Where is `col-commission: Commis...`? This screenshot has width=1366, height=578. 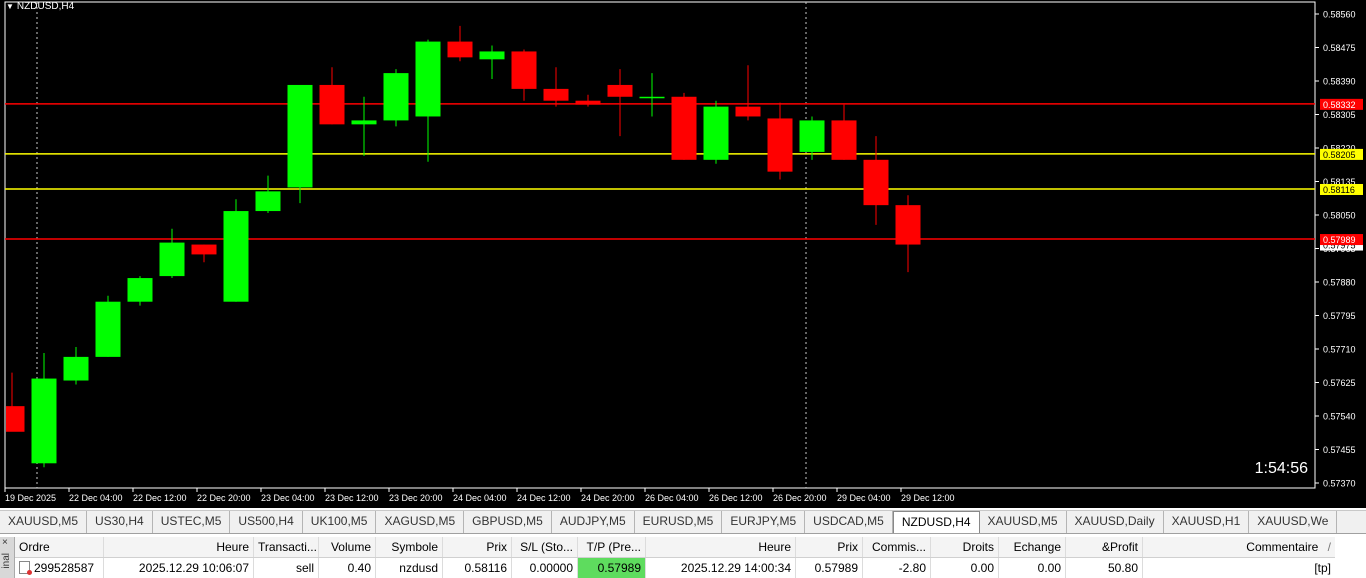
col-commission: Commis... is located at coordinates (897, 547).